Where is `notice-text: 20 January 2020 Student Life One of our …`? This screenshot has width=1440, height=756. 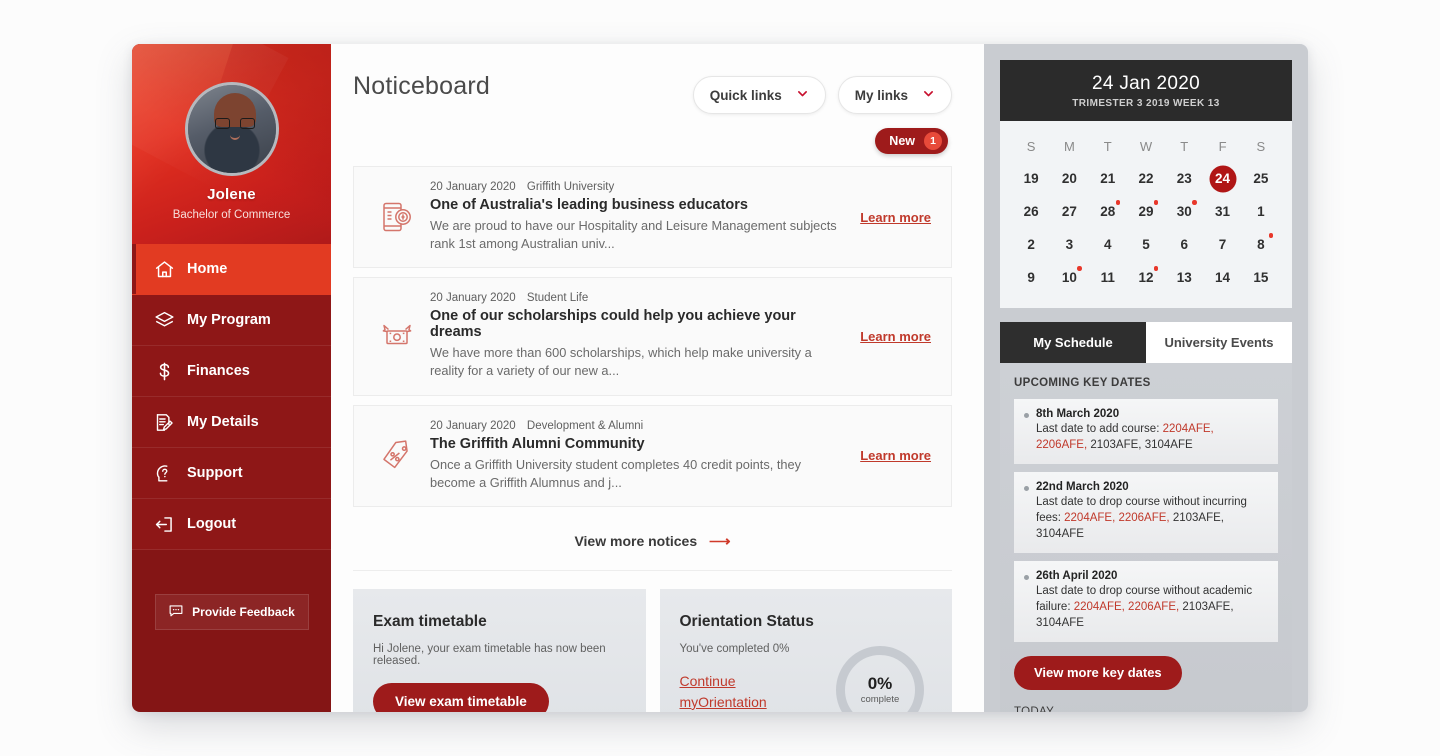 notice-text: 20 January 2020 Student Life One of our … is located at coordinates (640, 336).